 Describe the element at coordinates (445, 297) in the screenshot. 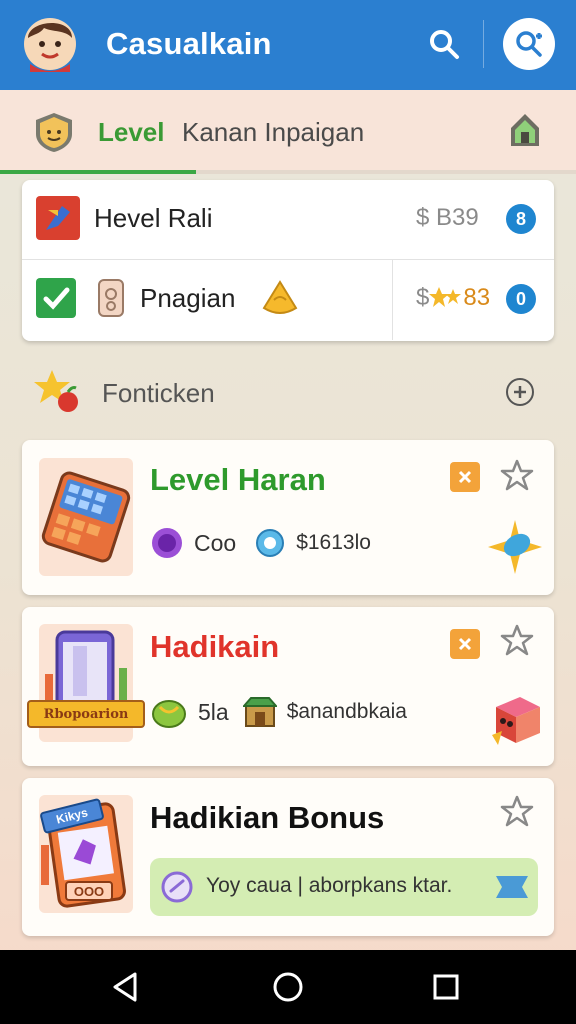

I see `star-cluster-icon` at that location.